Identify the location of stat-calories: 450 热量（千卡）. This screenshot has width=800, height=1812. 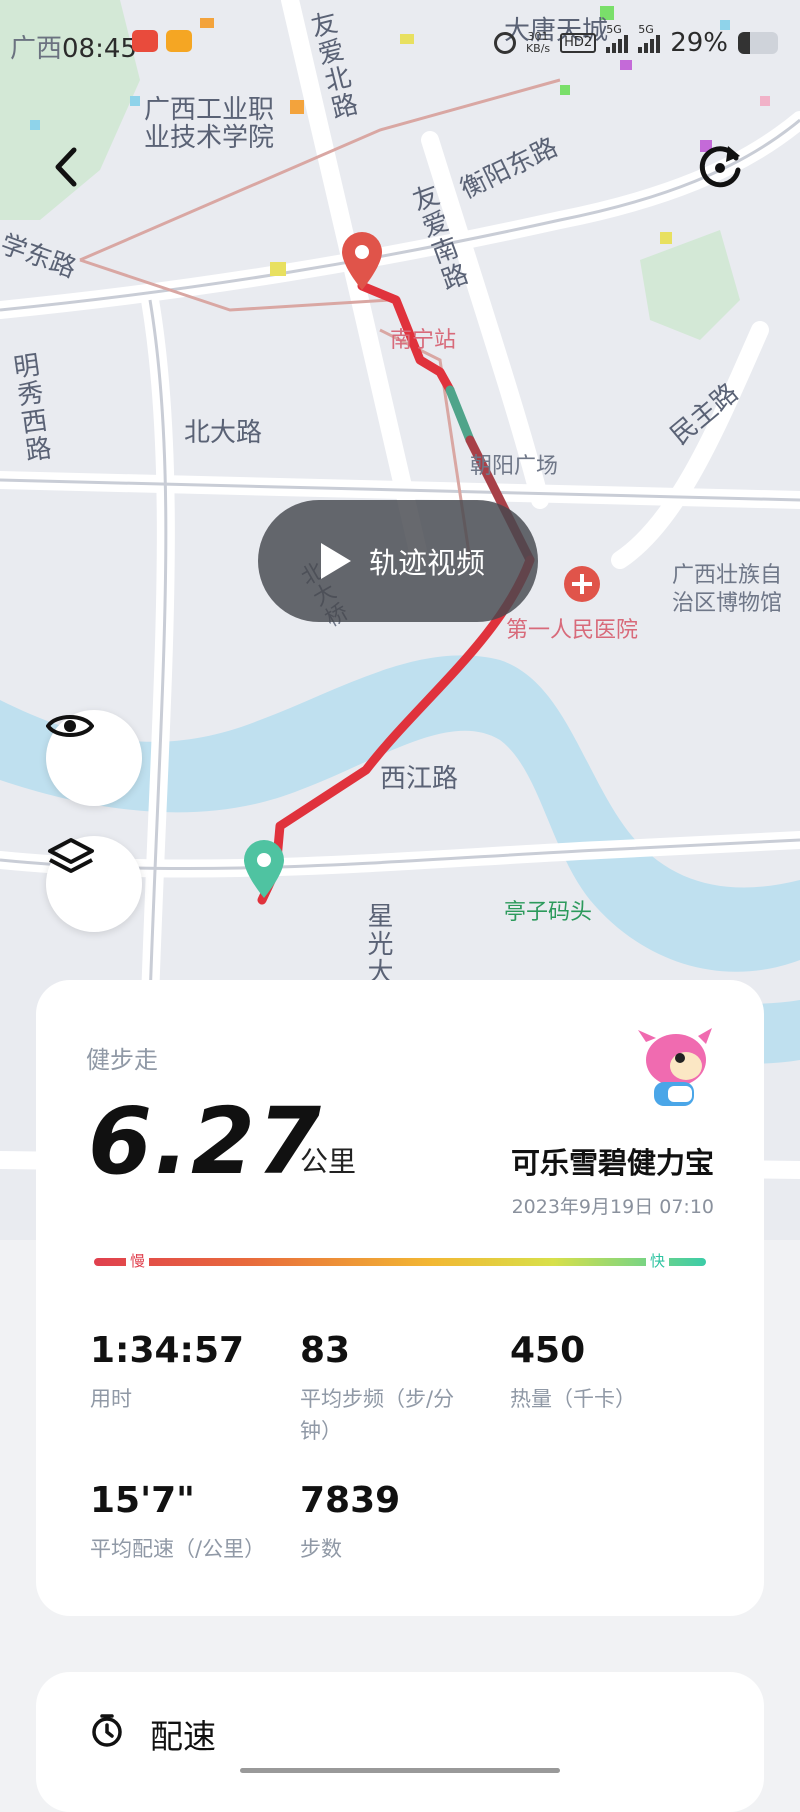
(610, 1372).